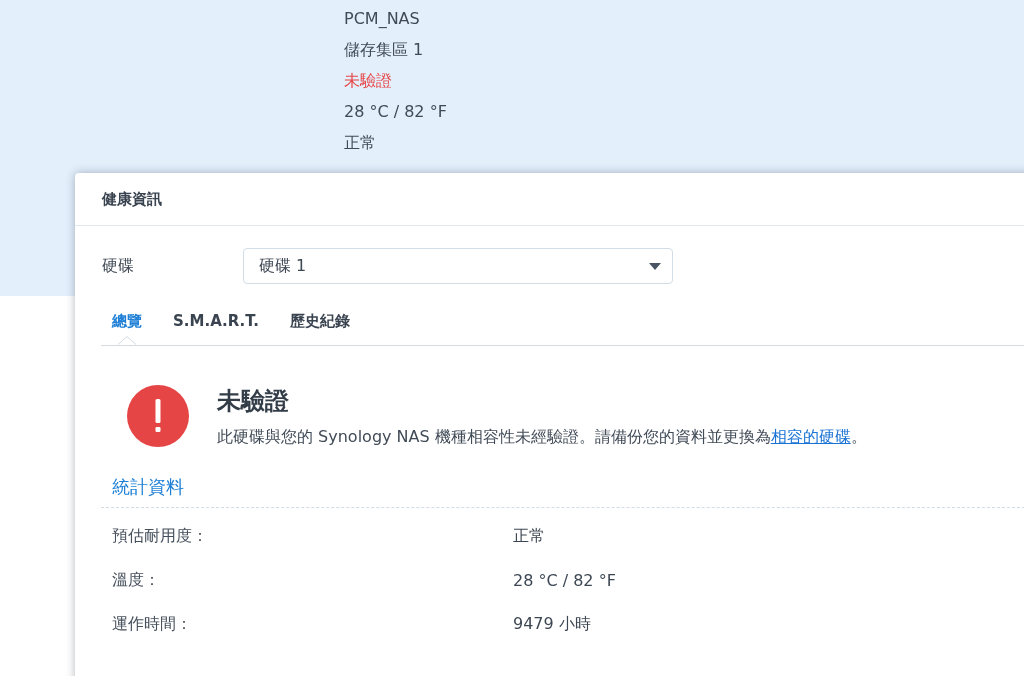 This screenshot has height=676, width=1024. I want to click on stat-value: 28 °C / 82 °F, so click(564, 580).